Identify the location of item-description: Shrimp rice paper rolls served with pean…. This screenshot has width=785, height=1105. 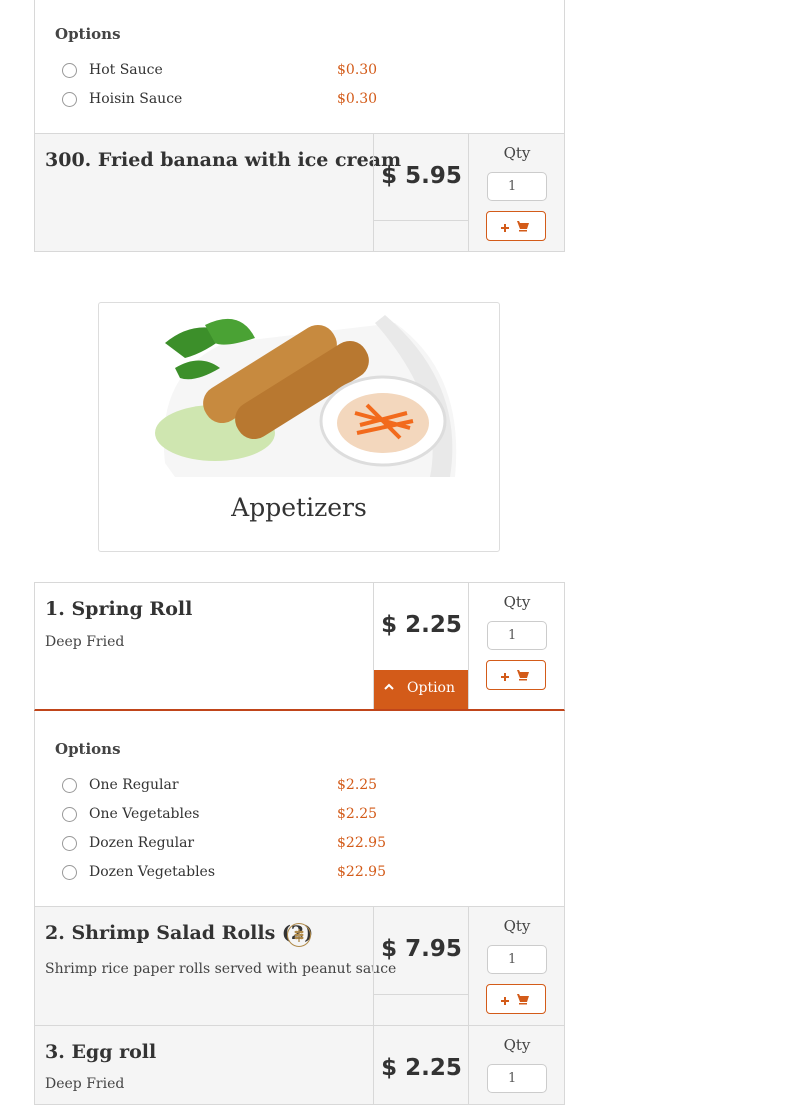
(221, 969).